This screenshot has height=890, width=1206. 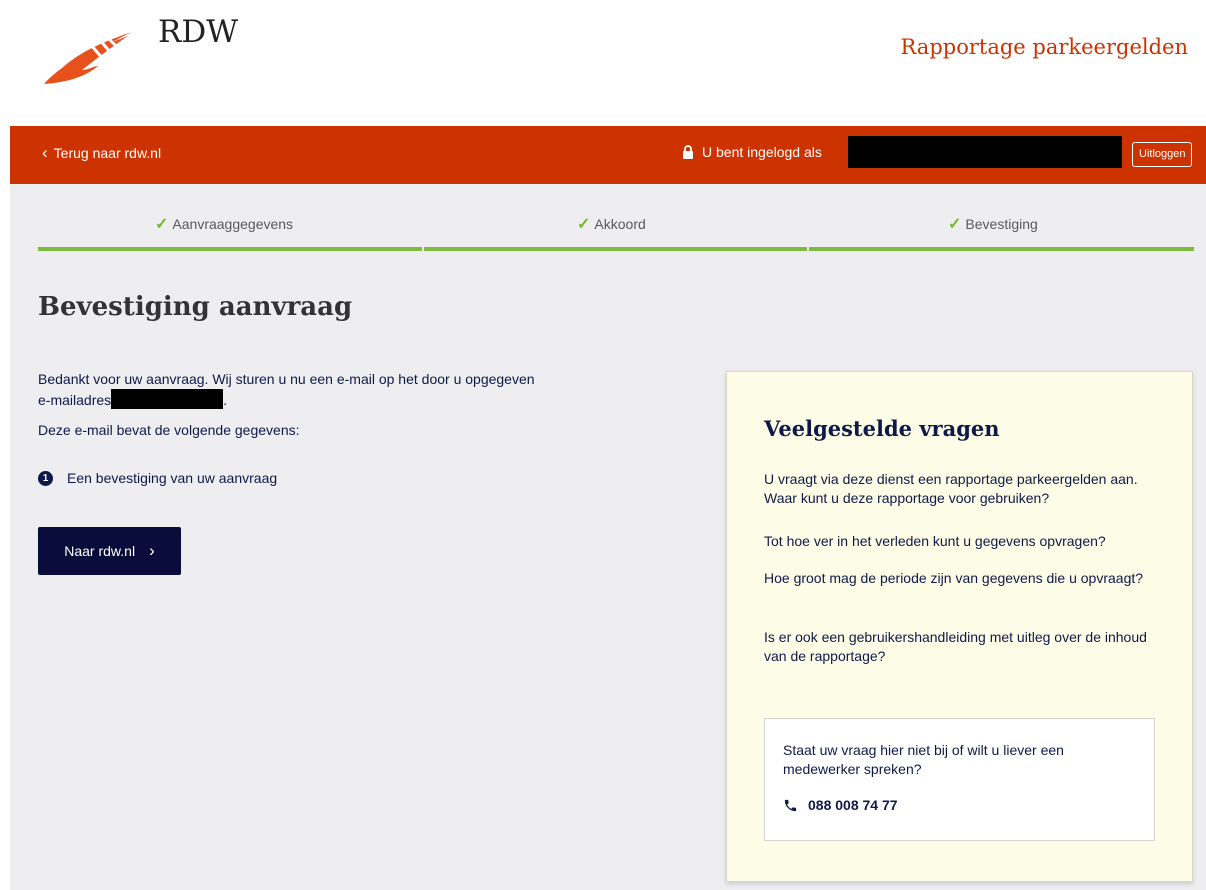 What do you see at coordinates (100, 551) in the screenshot?
I see `button-label: Naar rdw.nl` at bounding box center [100, 551].